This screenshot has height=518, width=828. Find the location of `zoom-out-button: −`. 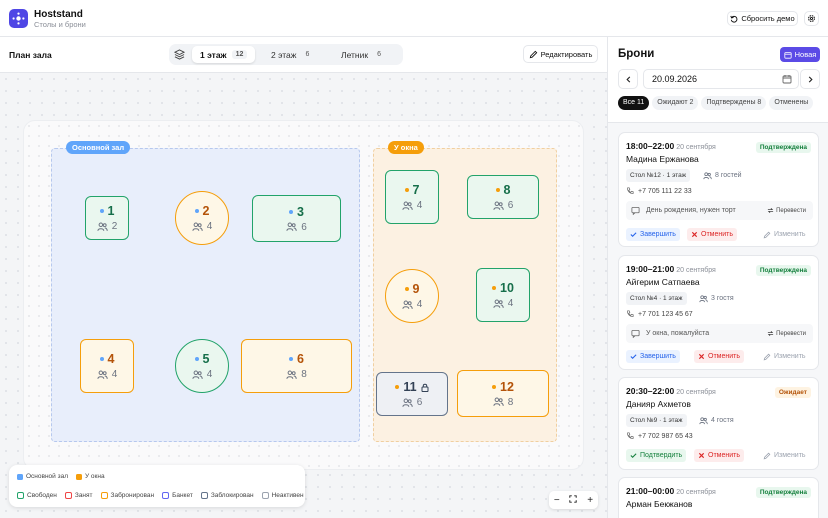

zoom-out-button: − is located at coordinates (557, 500).